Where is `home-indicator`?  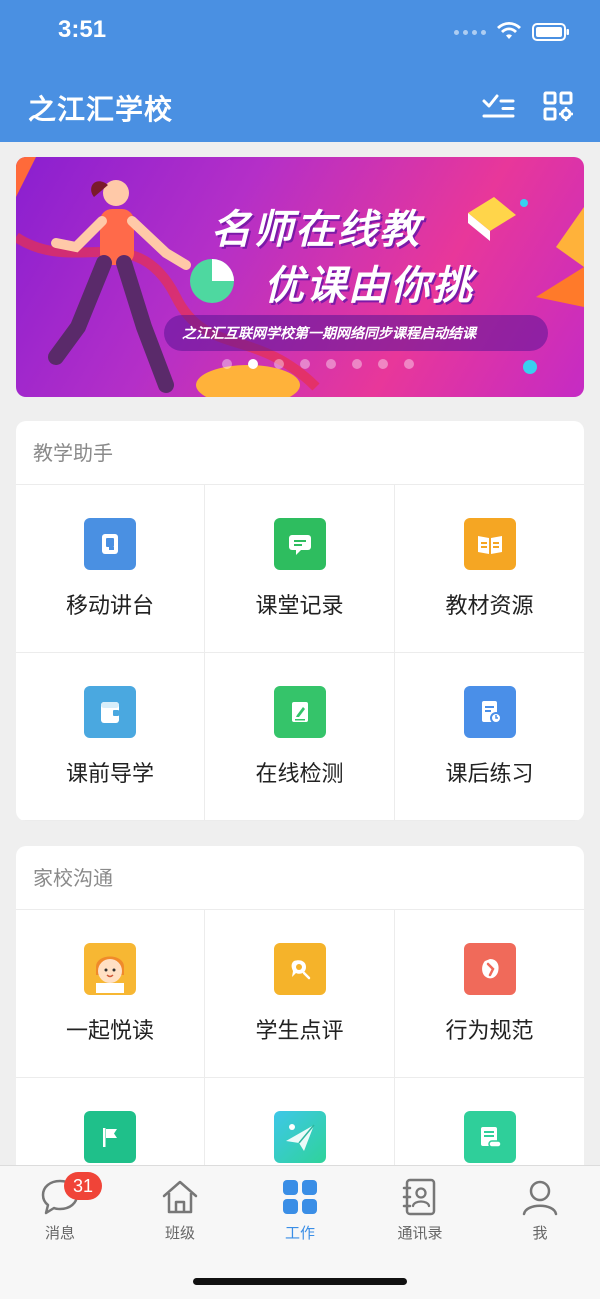 home-indicator is located at coordinates (300, 1281).